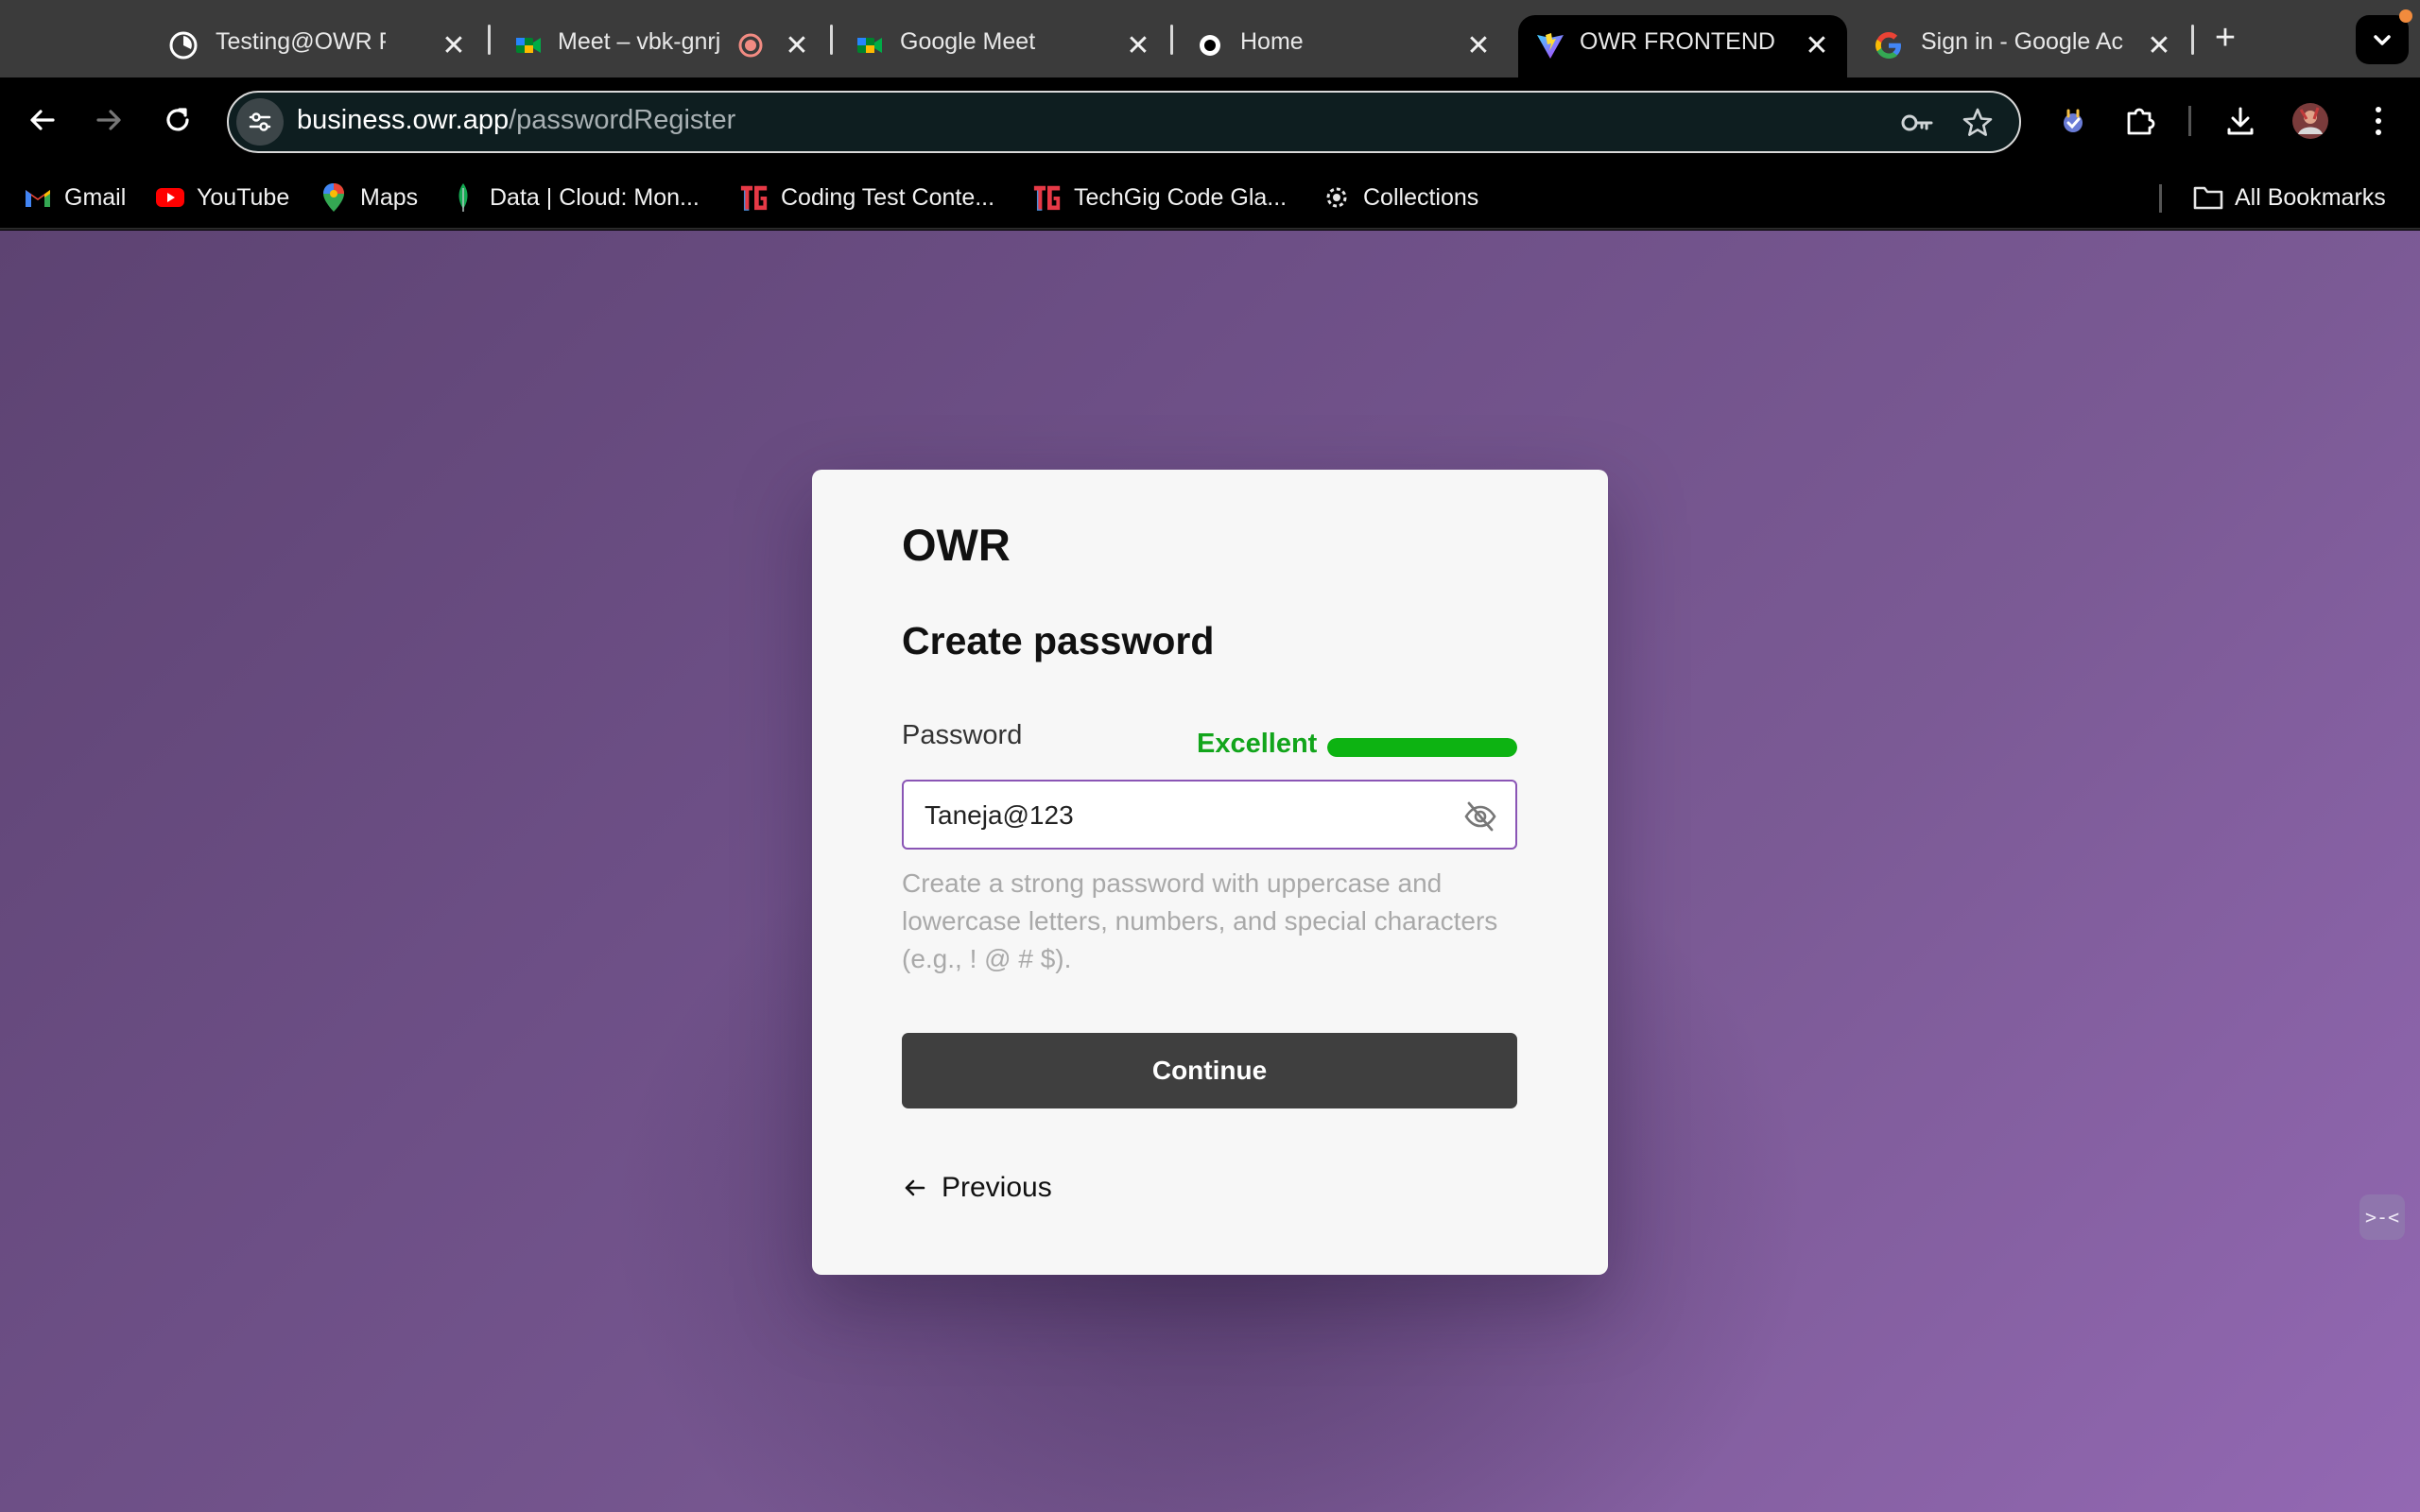 The height and width of the screenshot is (1512, 2420). I want to click on previous-link: Previous, so click(977, 1188).